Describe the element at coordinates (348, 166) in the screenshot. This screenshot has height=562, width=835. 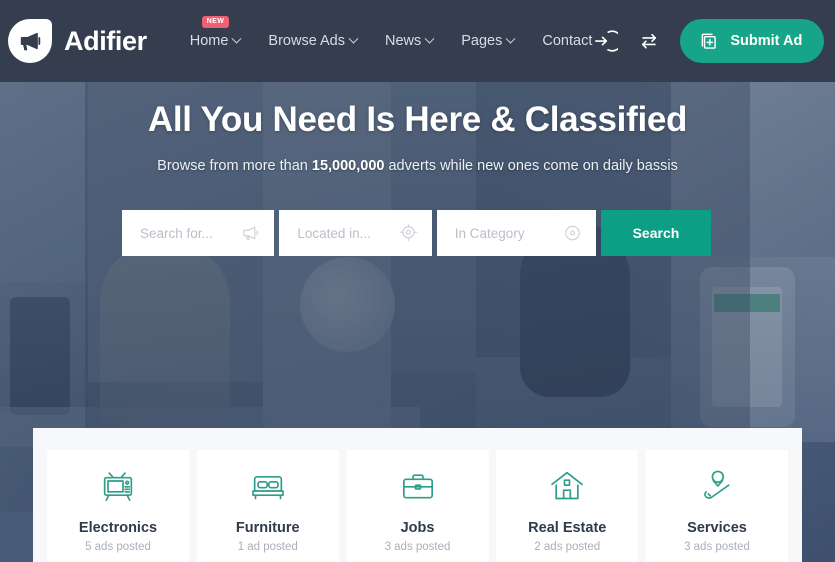
I see `hero-subtitle-count: 15,000,000` at that location.